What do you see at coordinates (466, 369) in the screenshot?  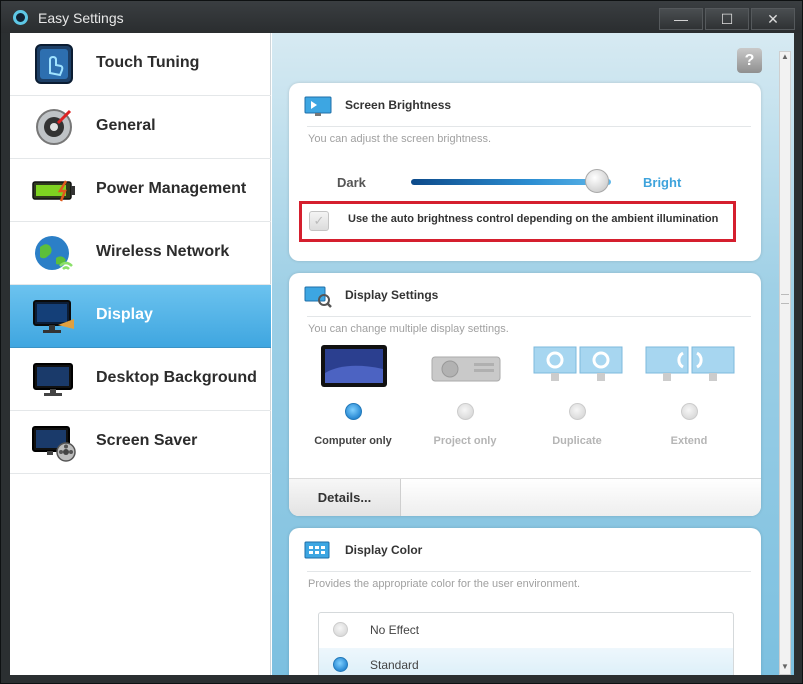 I see `projector-icon` at bounding box center [466, 369].